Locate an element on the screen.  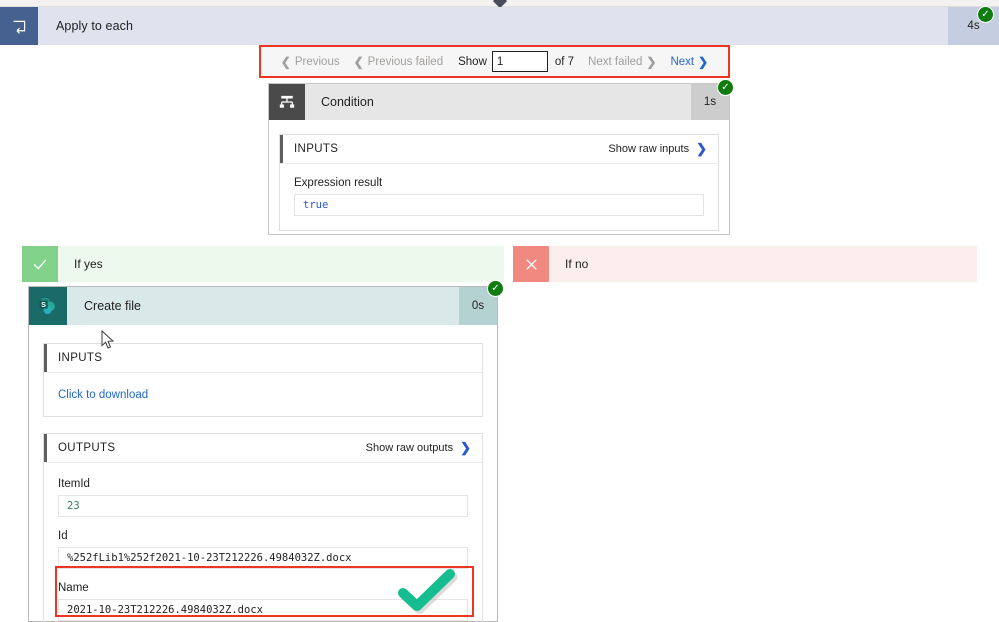
show-raw-outputs-link: Show raw outputs ❯ is located at coordinates (418, 448).